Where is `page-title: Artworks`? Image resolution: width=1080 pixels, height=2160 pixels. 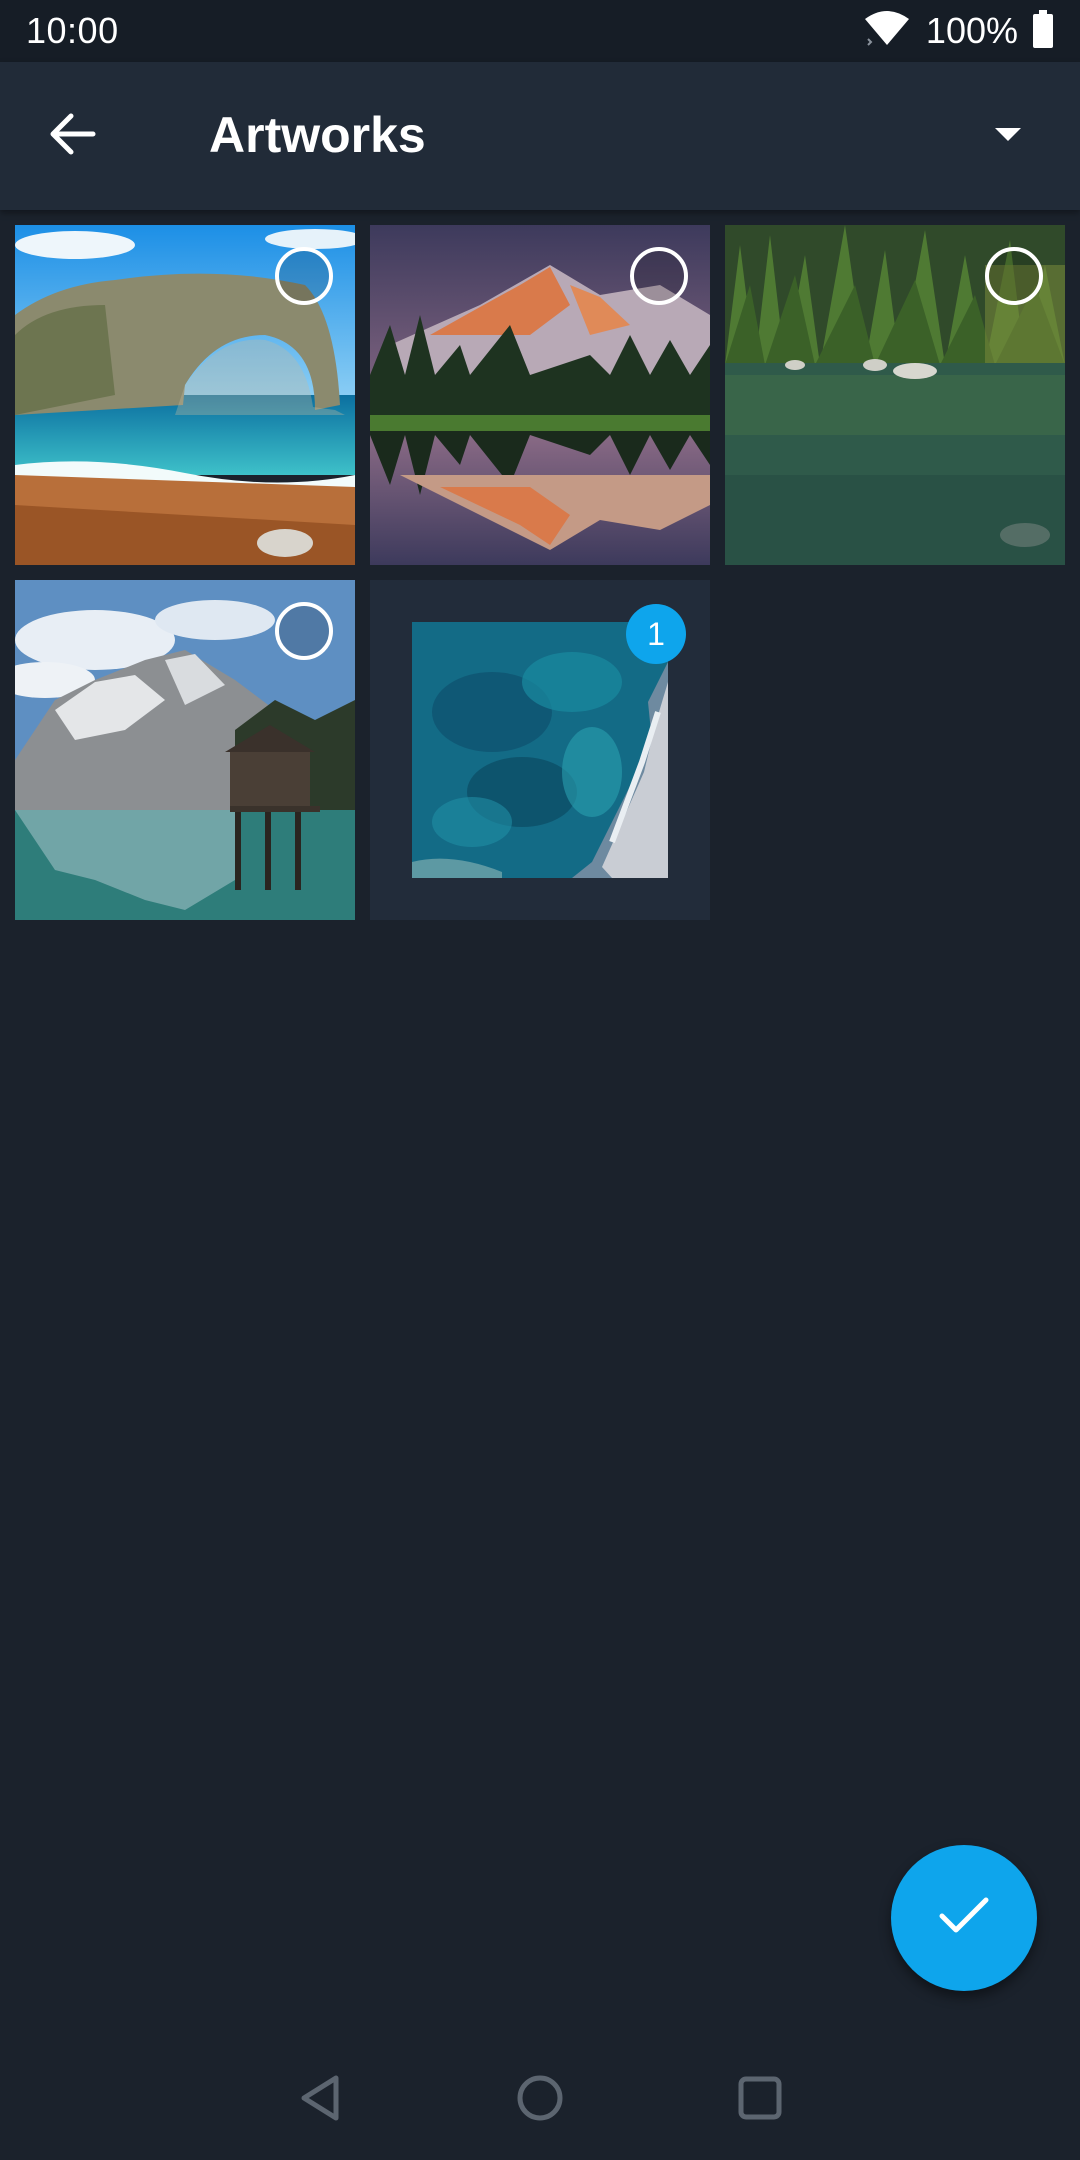
page-title: Artworks is located at coordinates (317, 135).